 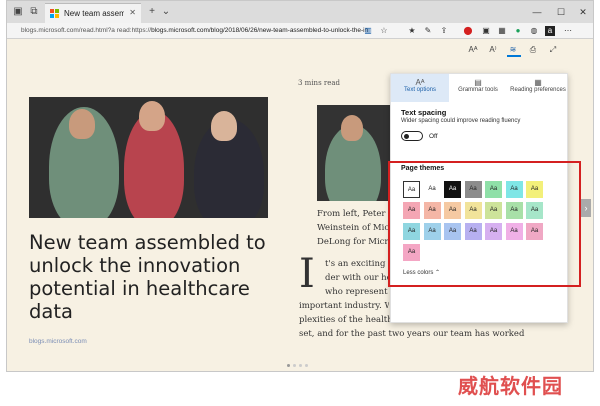 What do you see at coordinates (307, 274) in the screenshot?
I see `drop-cap: I` at bounding box center [307, 274].